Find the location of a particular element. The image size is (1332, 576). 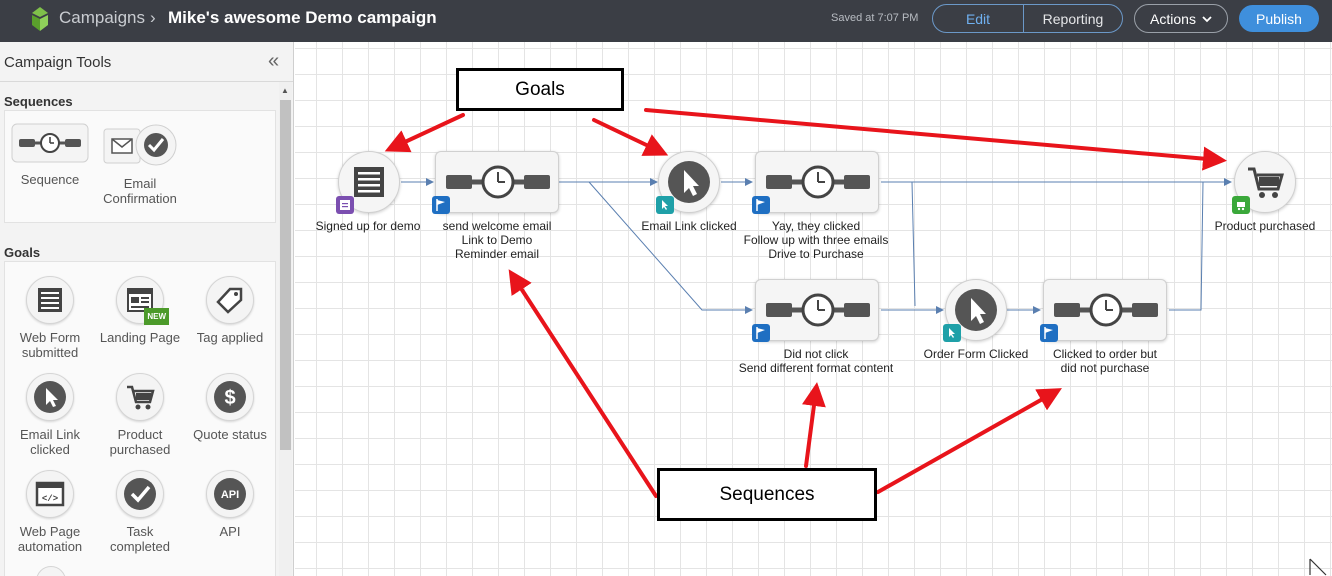

actions-label: Actions is located at coordinates (1173, 18).